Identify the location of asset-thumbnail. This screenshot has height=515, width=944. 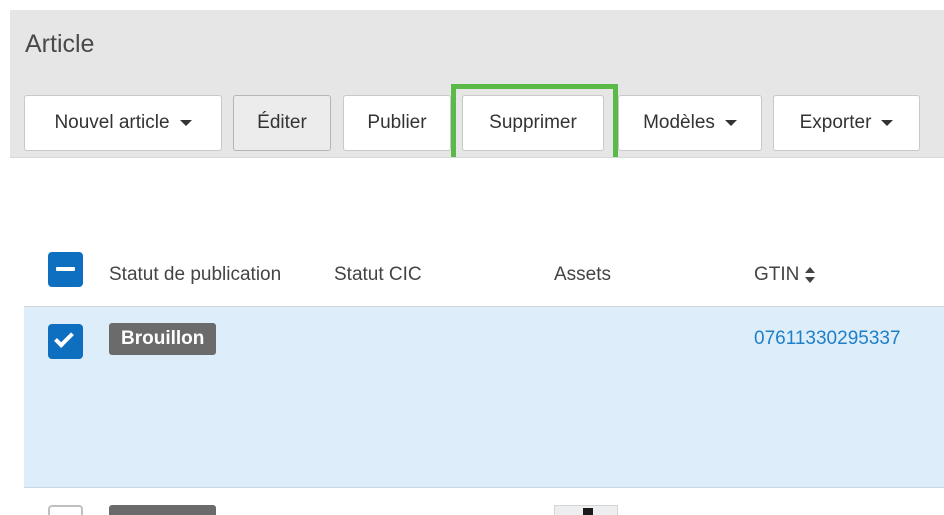
(586, 510).